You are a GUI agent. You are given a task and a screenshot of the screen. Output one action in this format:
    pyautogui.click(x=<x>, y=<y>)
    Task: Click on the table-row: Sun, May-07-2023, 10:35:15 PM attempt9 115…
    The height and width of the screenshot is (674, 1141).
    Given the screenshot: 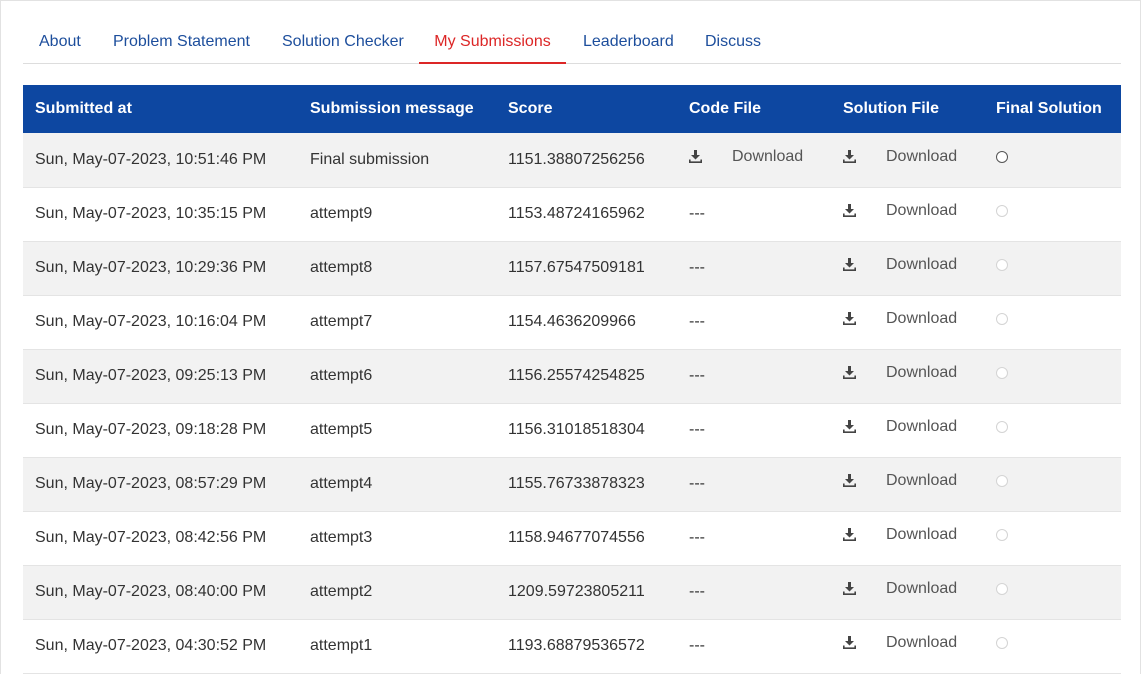 What is the action you would take?
    pyautogui.click(x=572, y=214)
    